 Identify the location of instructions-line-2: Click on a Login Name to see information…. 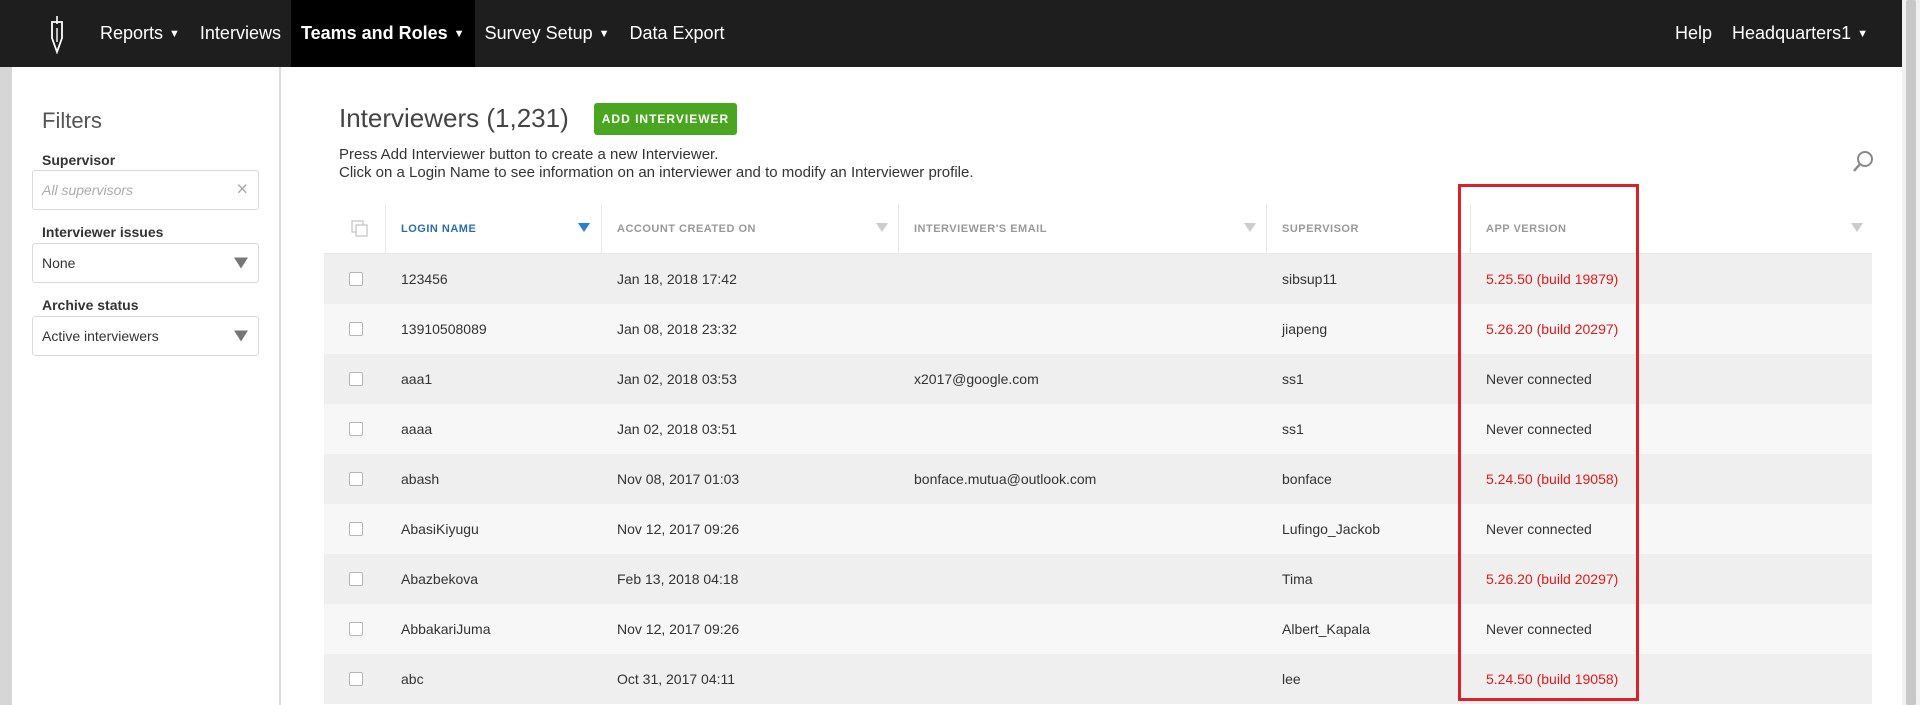
(656, 172).